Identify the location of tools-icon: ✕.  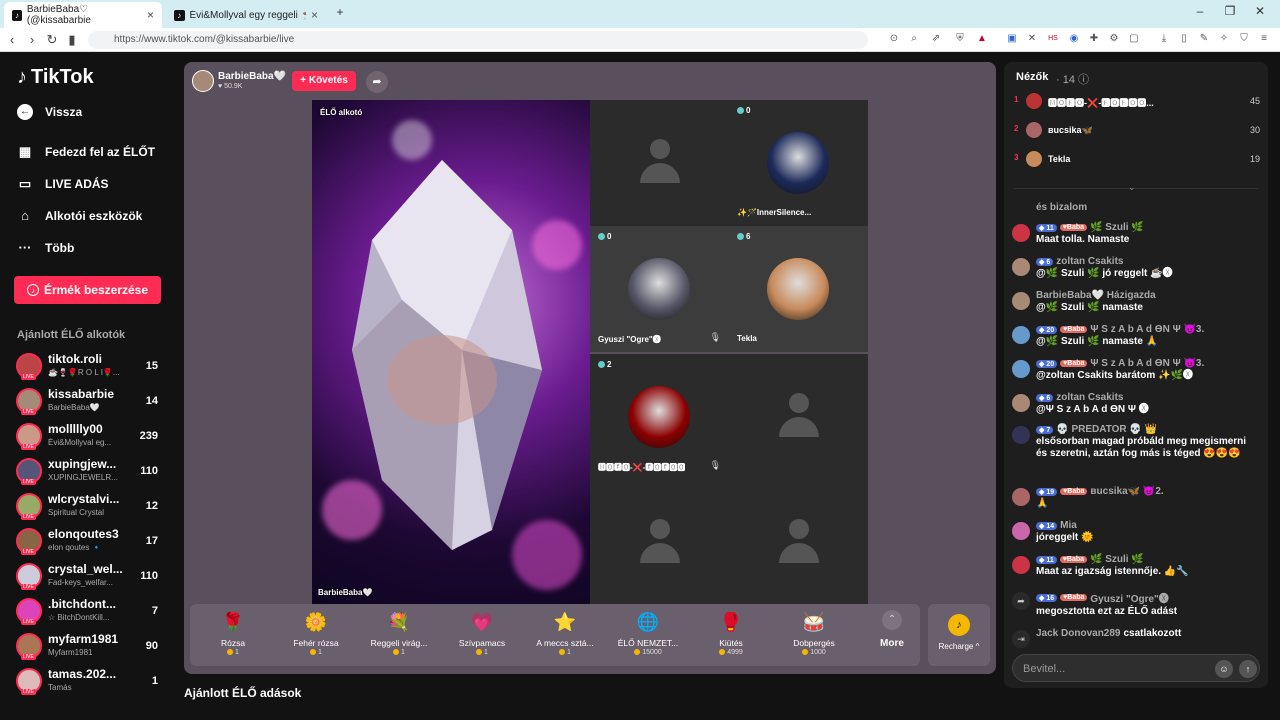
(1032, 39).